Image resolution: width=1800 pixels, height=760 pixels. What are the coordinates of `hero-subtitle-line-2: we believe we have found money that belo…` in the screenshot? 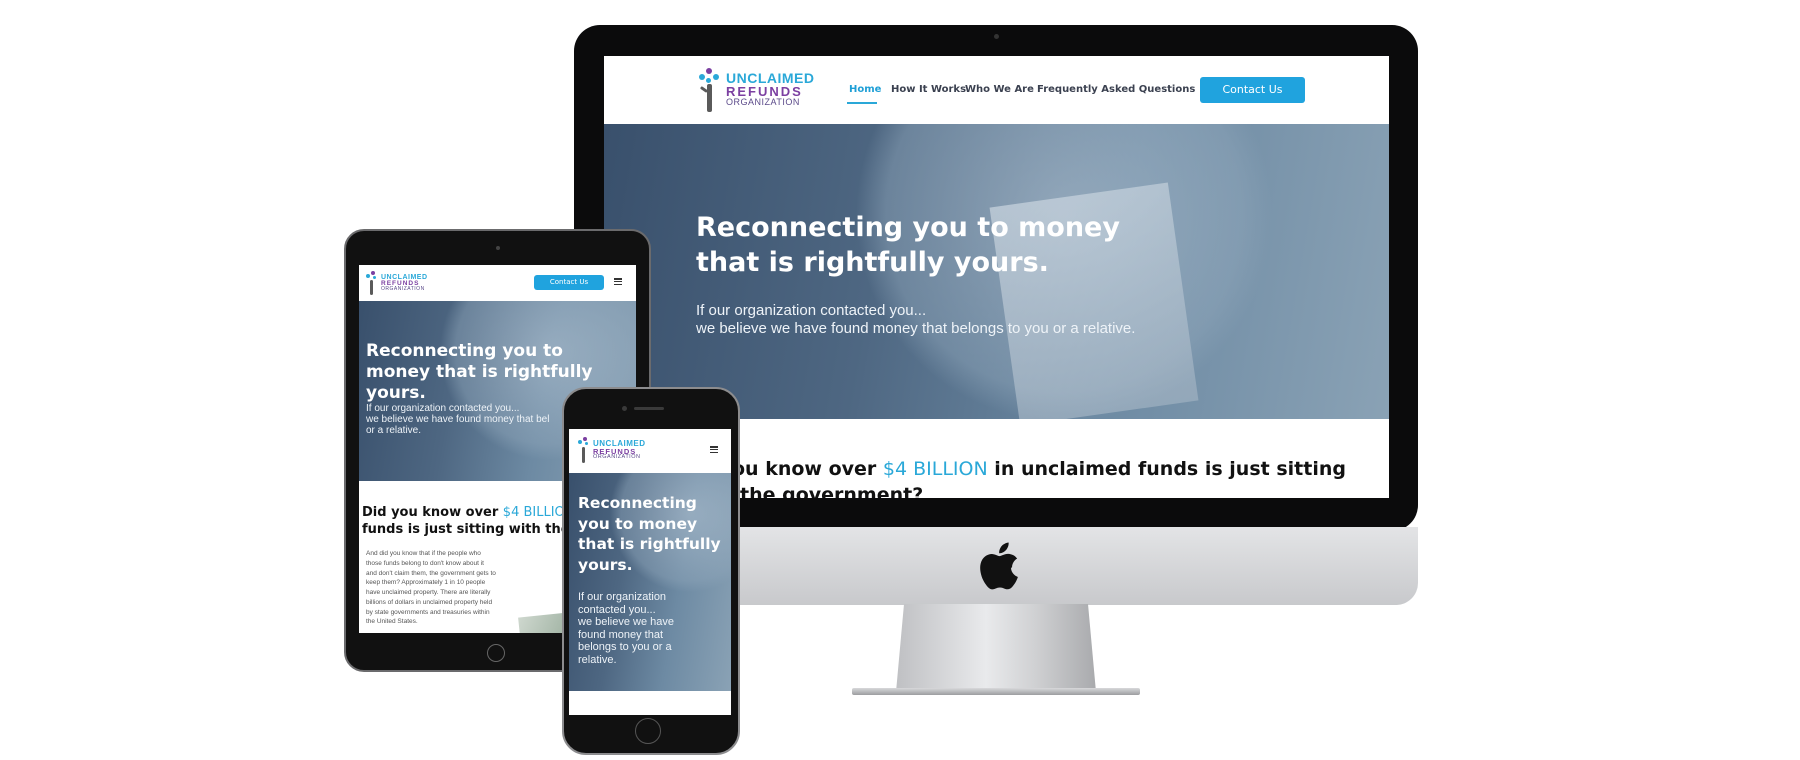 It's located at (916, 328).